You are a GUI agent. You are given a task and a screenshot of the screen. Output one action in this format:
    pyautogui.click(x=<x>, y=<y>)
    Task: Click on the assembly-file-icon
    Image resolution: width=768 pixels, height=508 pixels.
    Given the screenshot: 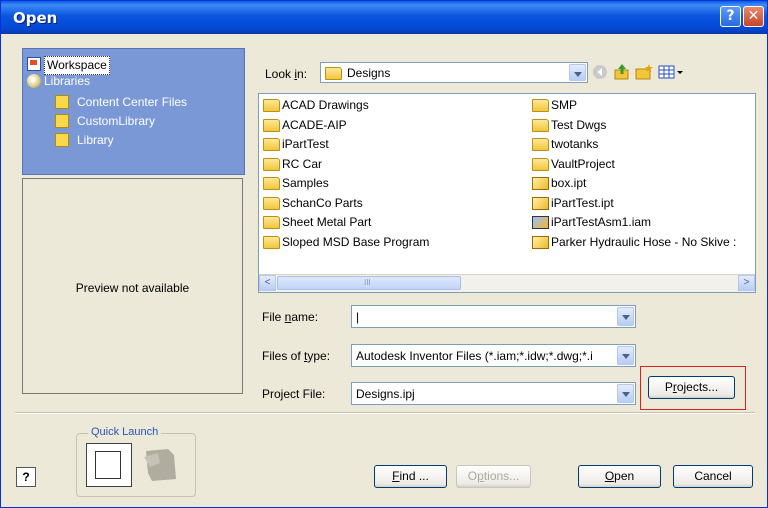 What is the action you would take?
    pyautogui.click(x=540, y=222)
    